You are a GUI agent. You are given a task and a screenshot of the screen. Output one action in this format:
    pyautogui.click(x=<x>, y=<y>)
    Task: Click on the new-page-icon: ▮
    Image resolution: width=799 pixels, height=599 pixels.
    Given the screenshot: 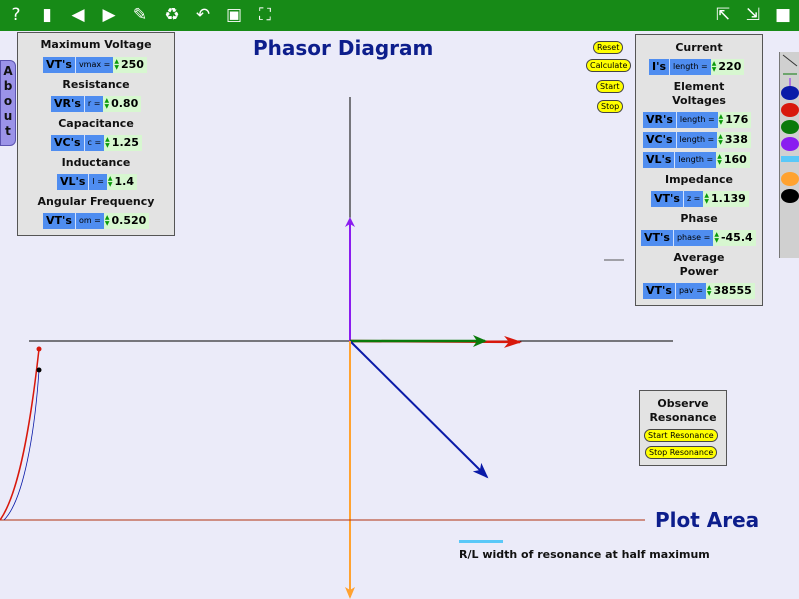 What is the action you would take?
    pyautogui.click(x=47, y=15)
    